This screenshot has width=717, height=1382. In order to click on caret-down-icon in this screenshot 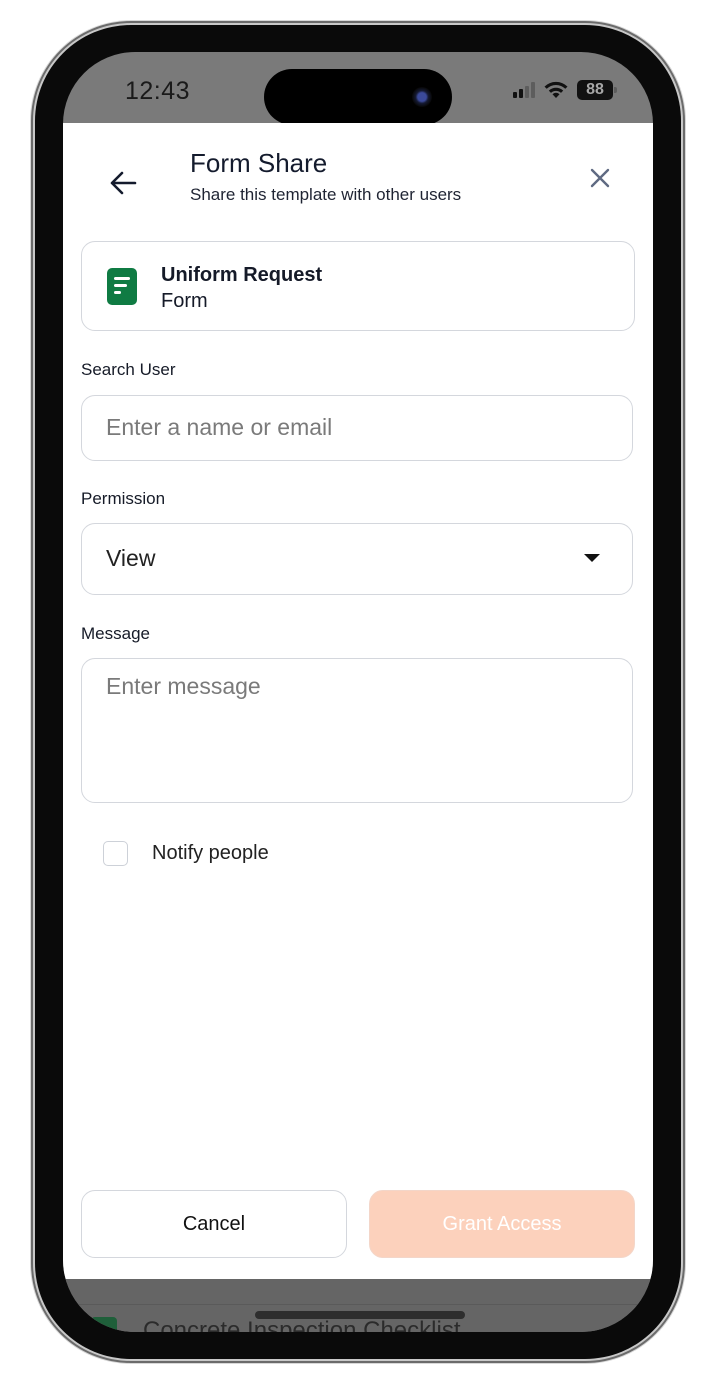, I will do `click(592, 558)`.